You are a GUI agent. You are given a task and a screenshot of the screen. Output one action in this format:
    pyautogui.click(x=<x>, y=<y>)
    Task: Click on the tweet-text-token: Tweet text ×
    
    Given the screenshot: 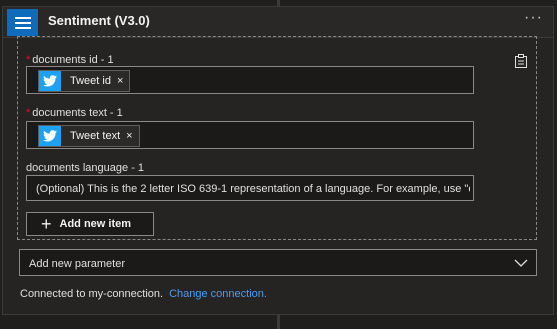 What is the action you would take?
    pyautogui.click(x=89, y=136)
    